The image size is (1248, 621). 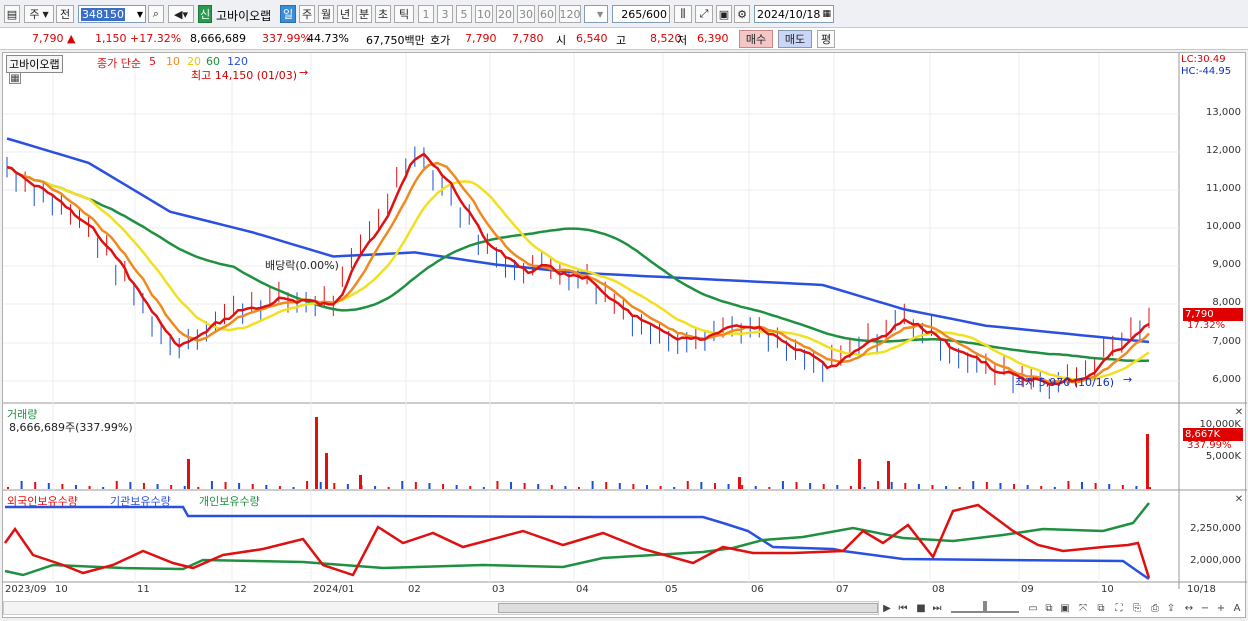 What do you see at coordinates (498, 589) in the screenshot?
I see `x-tick-03: 03` at bounding box center [498, 589].